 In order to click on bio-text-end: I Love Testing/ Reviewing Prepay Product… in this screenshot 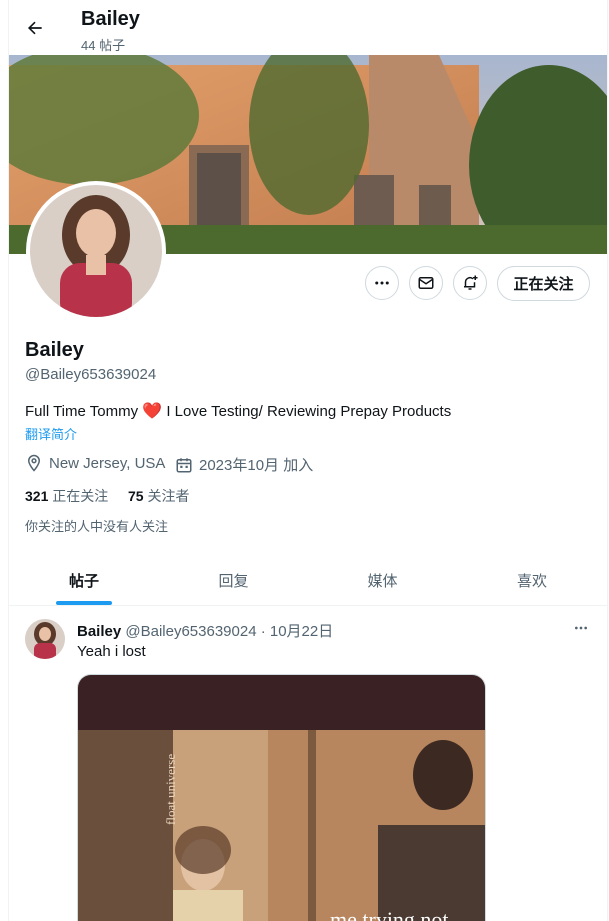, I will do `click(307, 411)`.